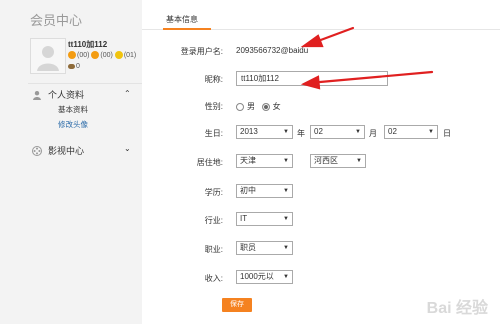 This screenshot has width=500, height=324. What do you see at coordinates (373, 133) in the screenshot?
I see `month-unit: 月` at bounding box center [373, 133].